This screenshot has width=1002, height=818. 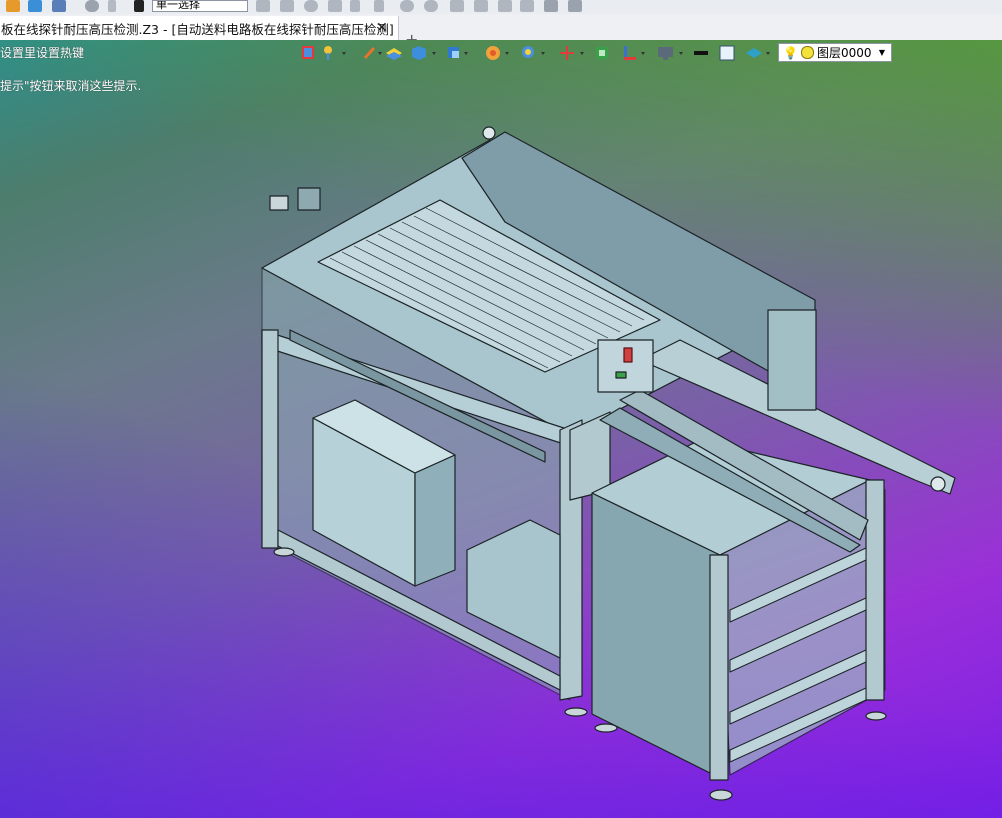 What do you see at coordinates (528, 52) in the screenshot?
I see `zoom-fit-icon` at bounding box center [528, 52].